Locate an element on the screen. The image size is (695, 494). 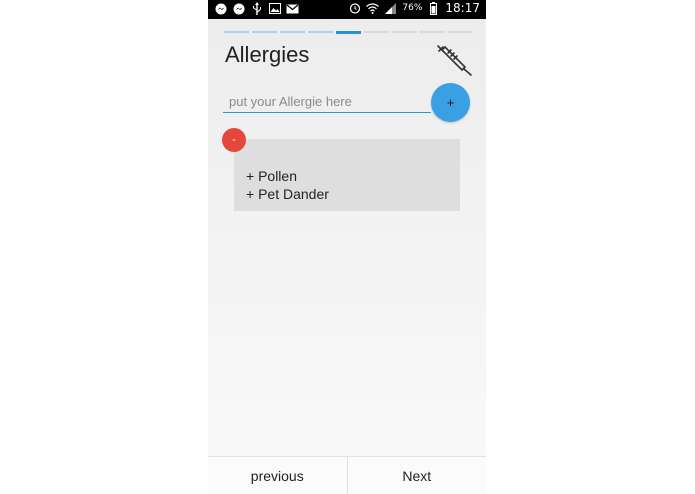
wifi-icon is located at coordinates (373, 8).